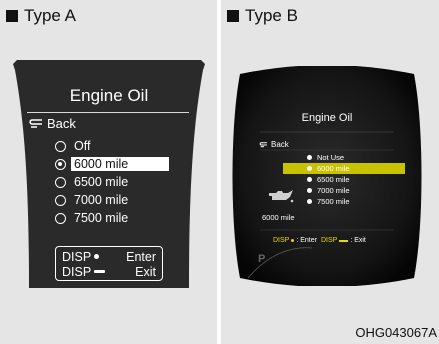  I want to click on type-a-option-label: 6500 mile, so click(101, 182).